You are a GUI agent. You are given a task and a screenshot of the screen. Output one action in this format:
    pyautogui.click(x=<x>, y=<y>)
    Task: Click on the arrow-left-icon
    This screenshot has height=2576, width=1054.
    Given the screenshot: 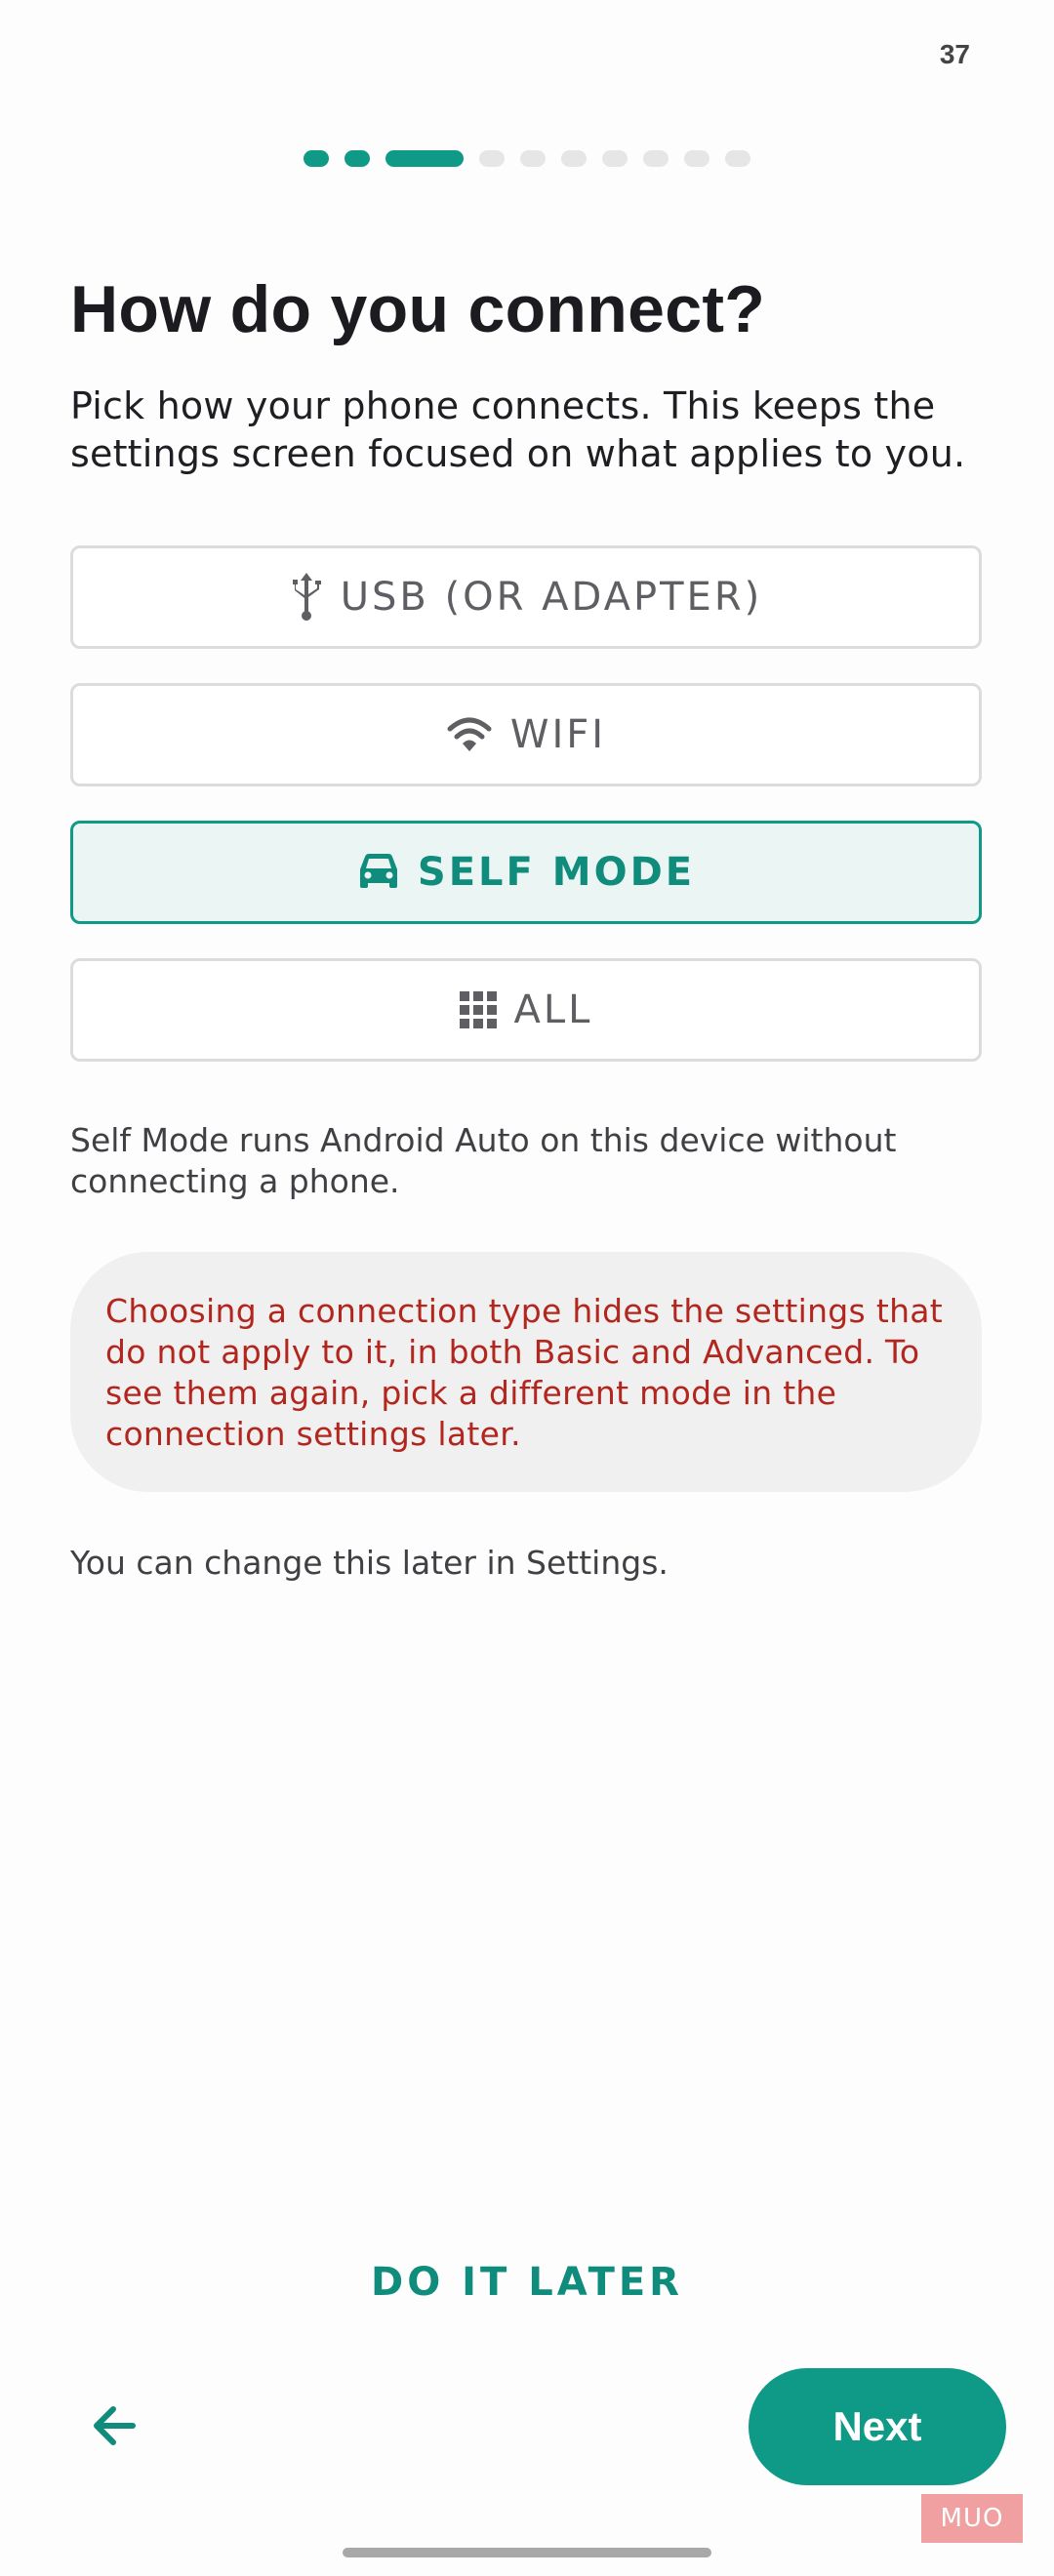 What is the action you would take?
    pyautogui.click(x=115, y=2433)
    